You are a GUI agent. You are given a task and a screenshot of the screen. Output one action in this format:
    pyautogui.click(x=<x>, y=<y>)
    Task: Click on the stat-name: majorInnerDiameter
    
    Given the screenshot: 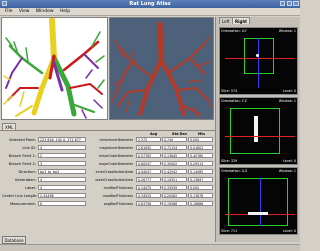 What is the action you would take?
    pyautogui.click(x=116, y=147)
    